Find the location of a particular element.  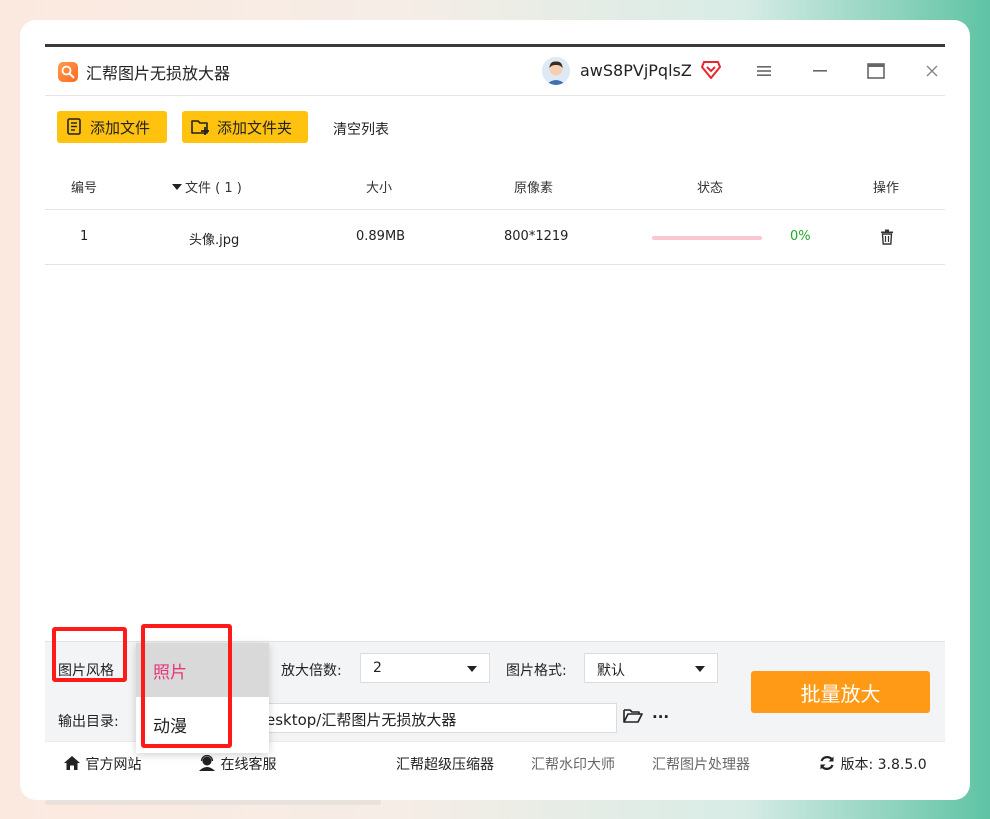

add-file-label: 添加文件 is located at coordinates (120, 127).